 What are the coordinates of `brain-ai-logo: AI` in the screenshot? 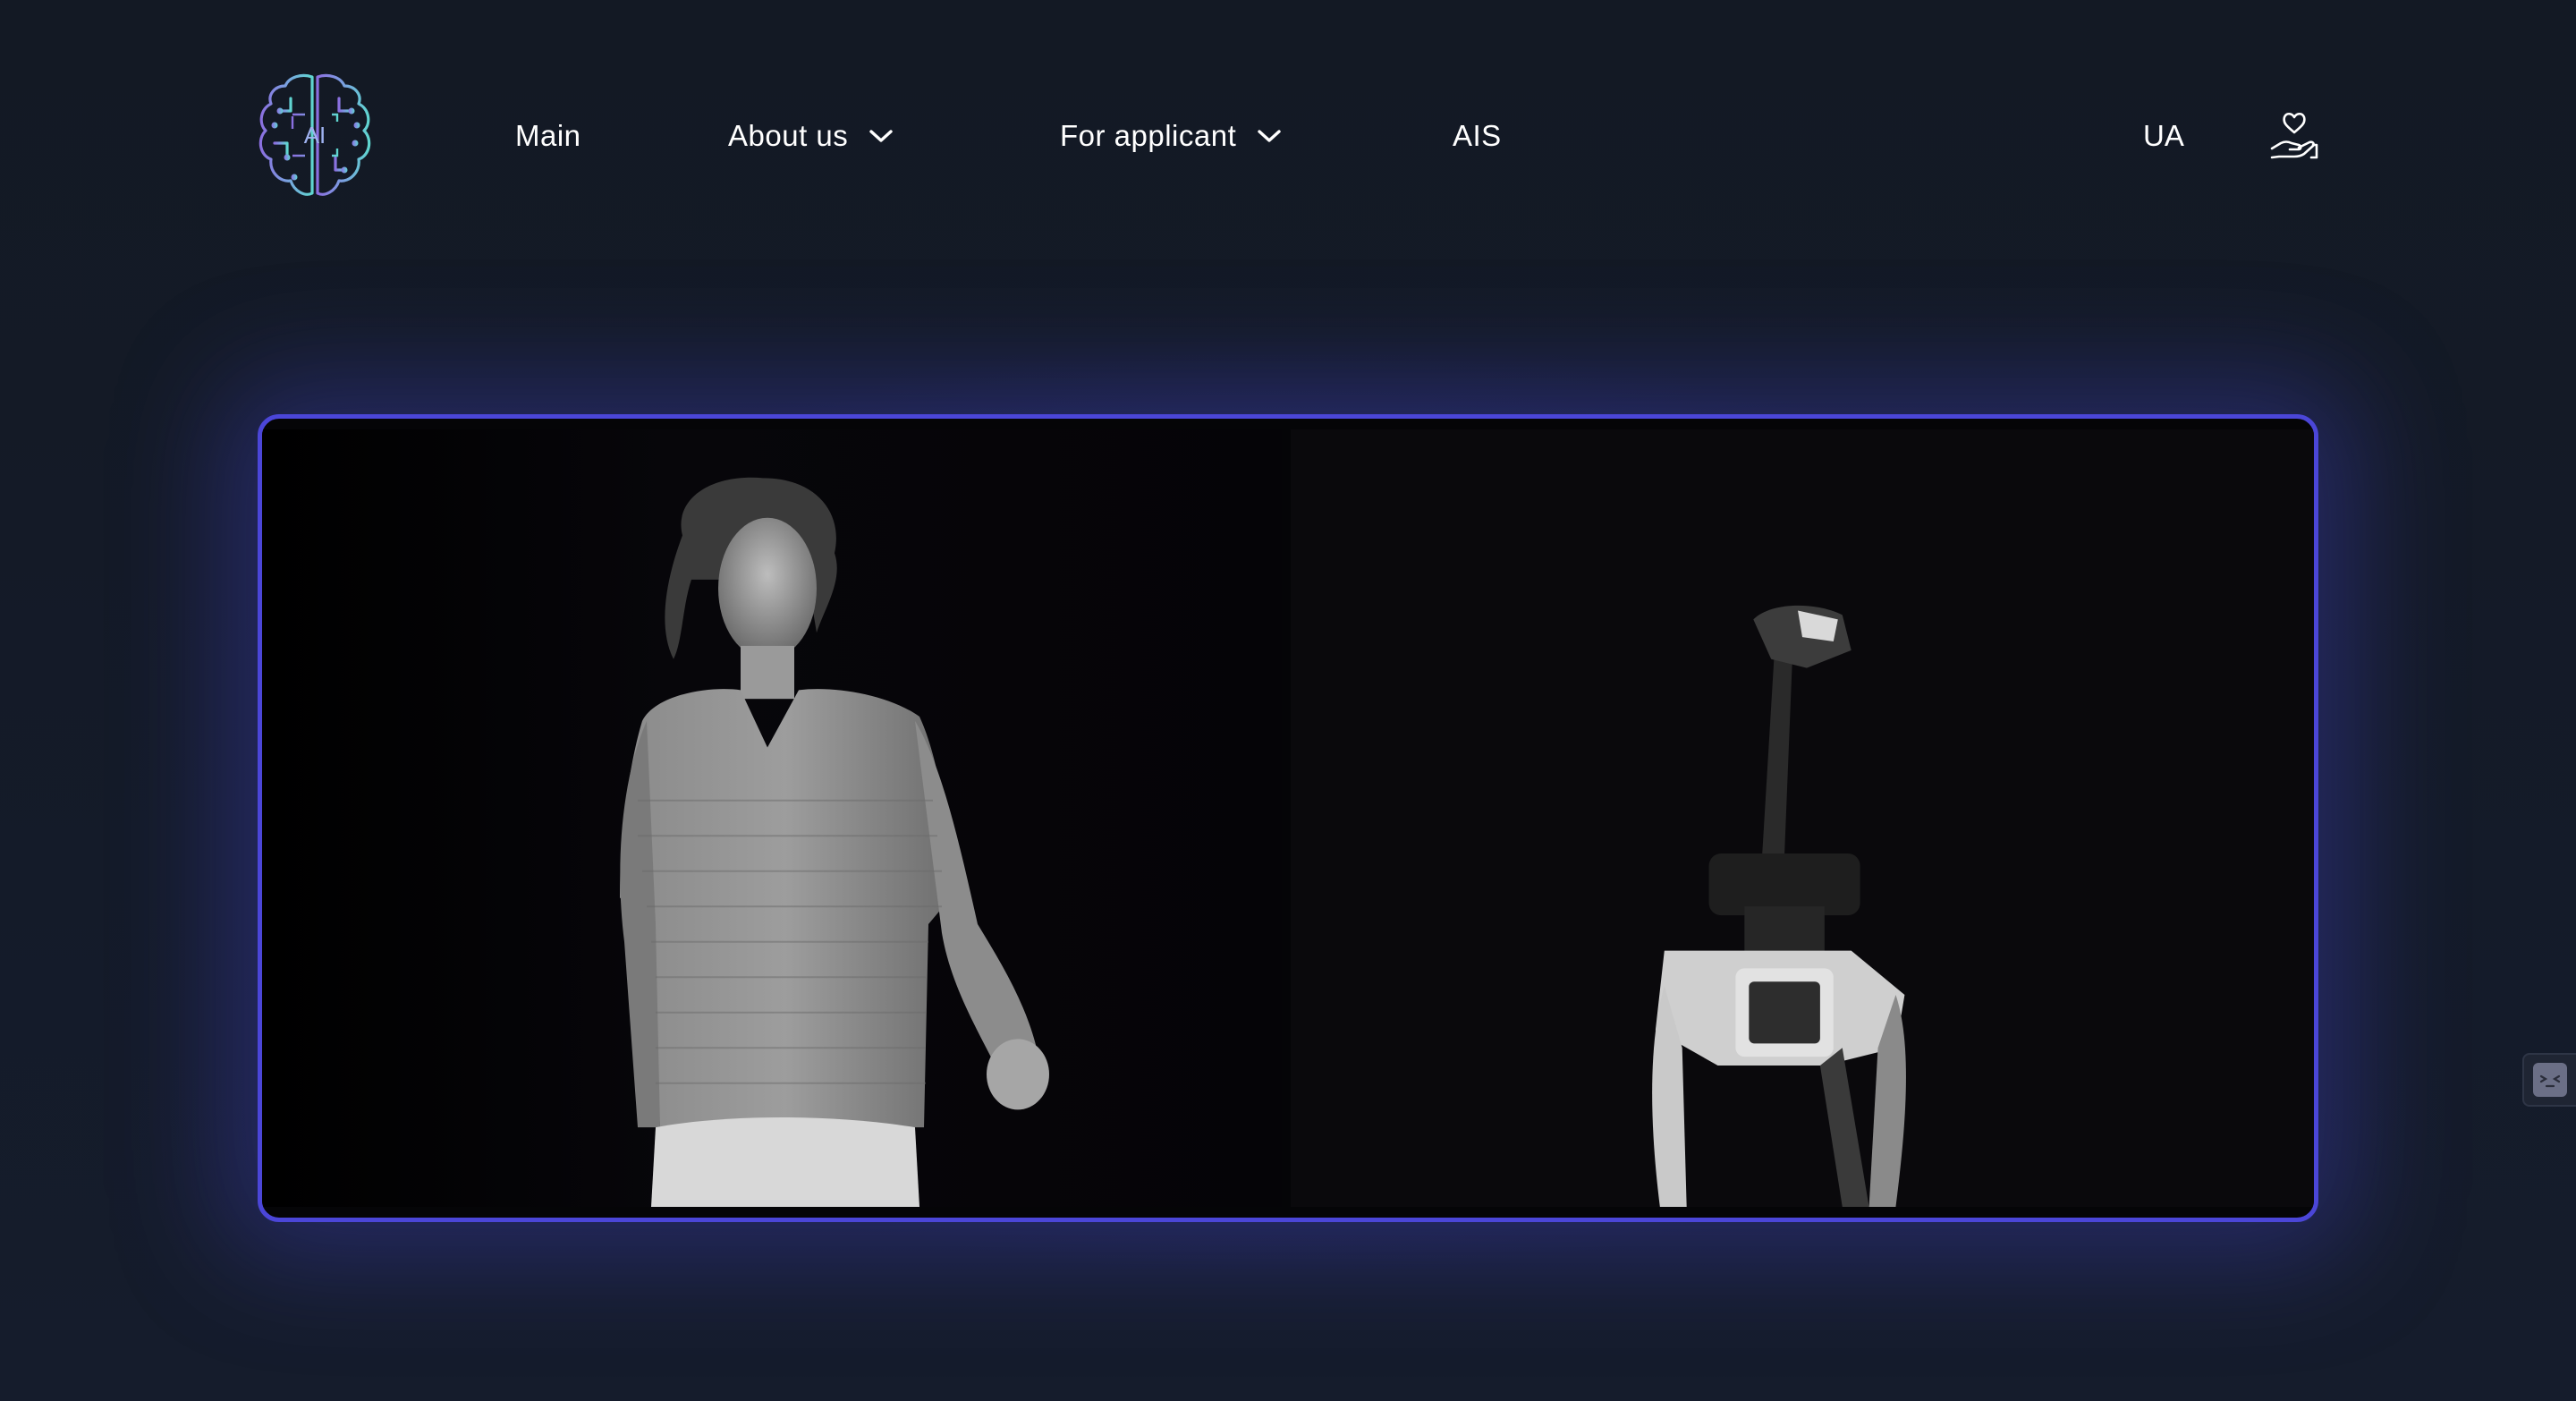 It's located at (315, 135).